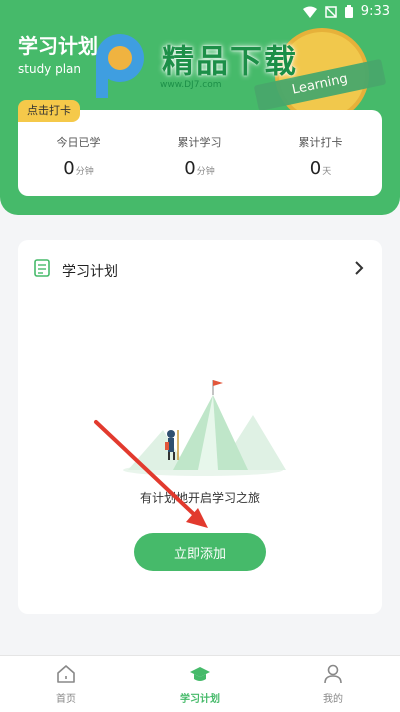 This screenshot has height=712, width=400. Describe the element at coordinates (58, 46) in the screenshot. I see `page-title: 学习计划` at that location.